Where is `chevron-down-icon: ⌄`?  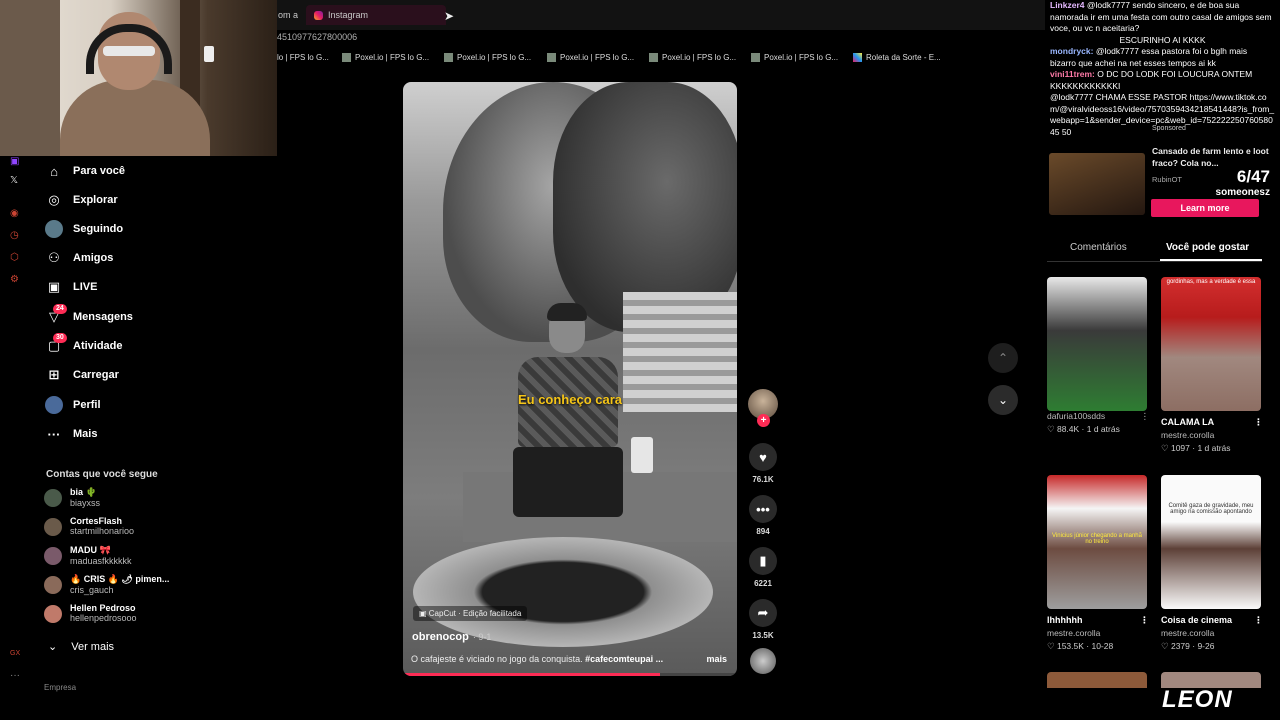
chevron-down-icon: ⌄ is located at coordinates (1003, 400).